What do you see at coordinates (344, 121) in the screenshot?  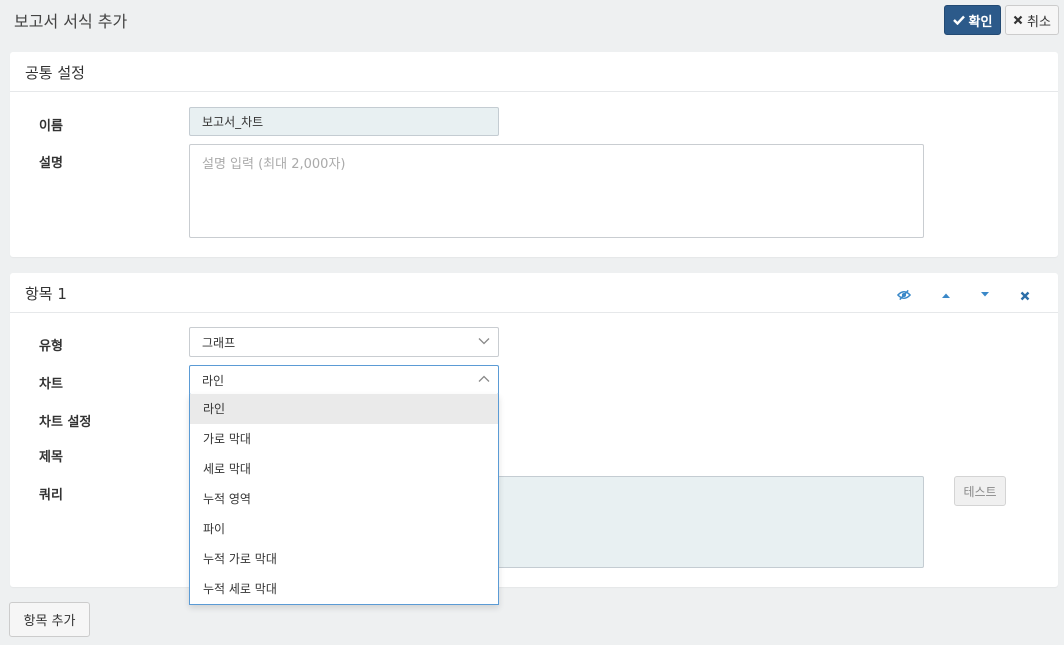 I see `name-field: 보고서_차트` at bounding box center [344, 121].